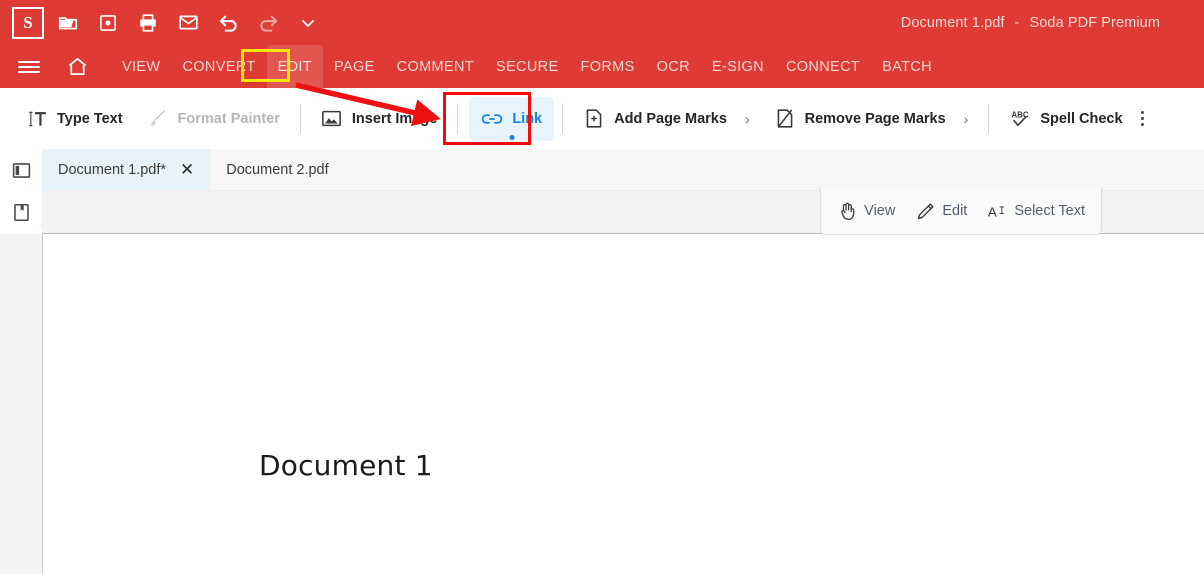 This screenshot has width=1204, height=574. I want to click on spell-check-icon: ABC, so click(1020, 119).